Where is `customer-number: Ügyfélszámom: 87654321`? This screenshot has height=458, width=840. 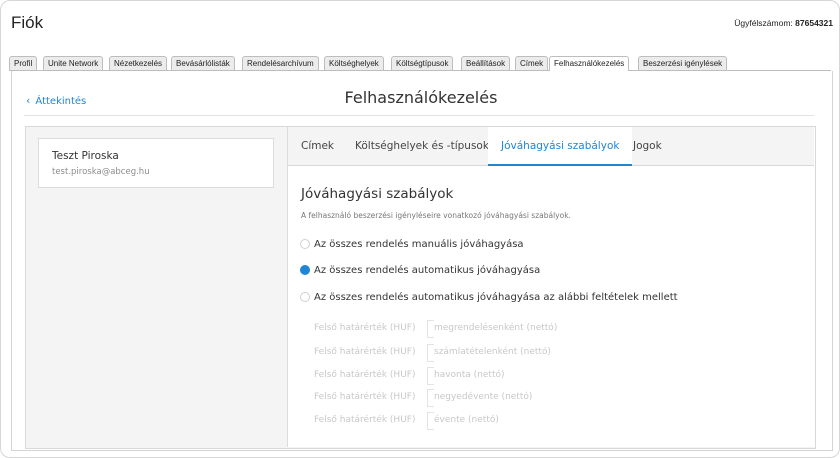 customer-number: Ügyfélszámom: 87654321 is located at coordinates (783, 23).